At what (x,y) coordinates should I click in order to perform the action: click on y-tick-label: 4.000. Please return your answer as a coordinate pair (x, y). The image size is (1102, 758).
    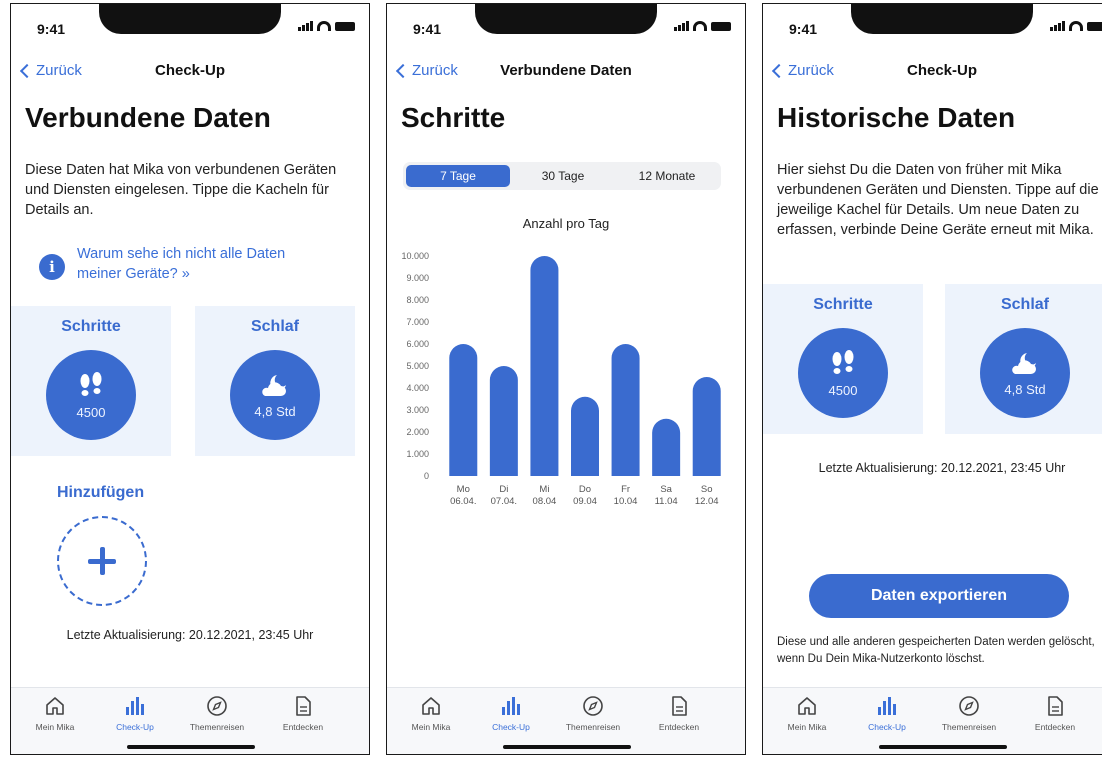
    Looking at the image, I should click on (417, 388).